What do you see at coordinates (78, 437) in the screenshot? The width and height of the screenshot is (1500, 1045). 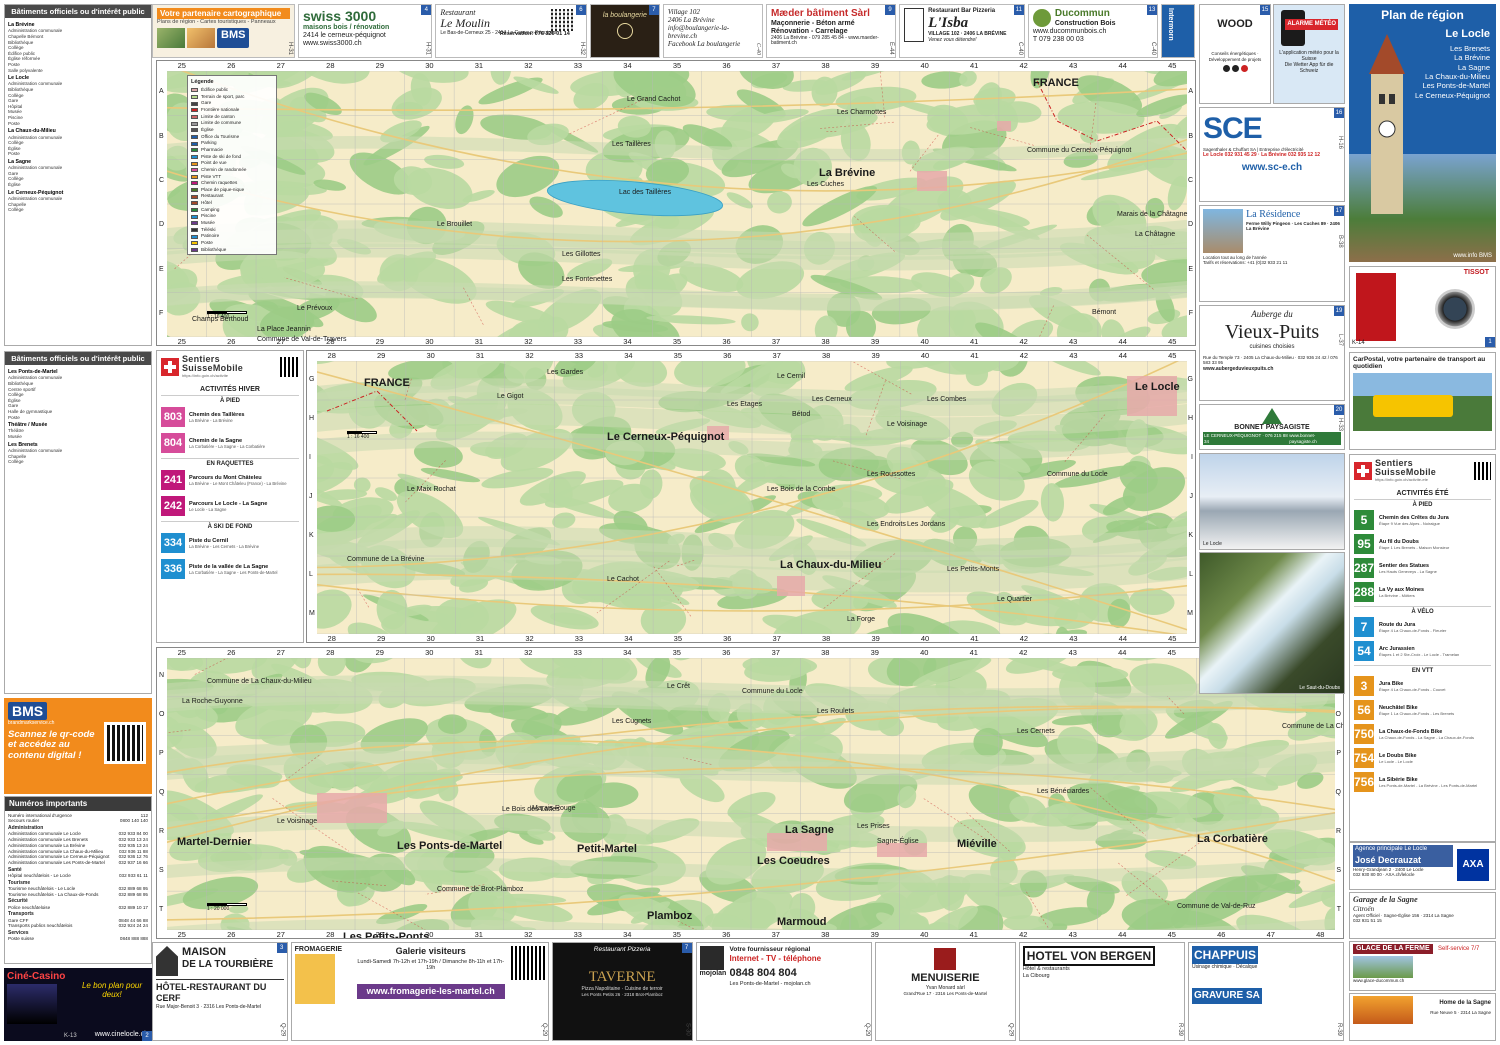 I see `index-row: Musée` at bounding box center [78, 437].